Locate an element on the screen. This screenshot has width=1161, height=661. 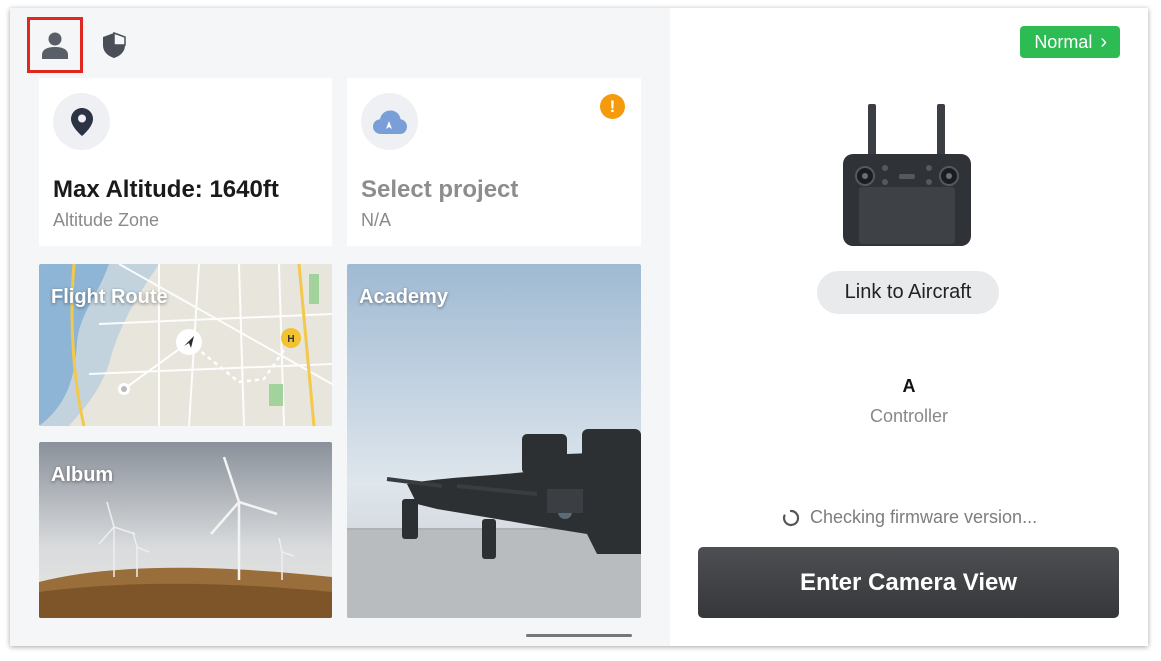
warning-badge: ! is located at coordinates (612, 106).